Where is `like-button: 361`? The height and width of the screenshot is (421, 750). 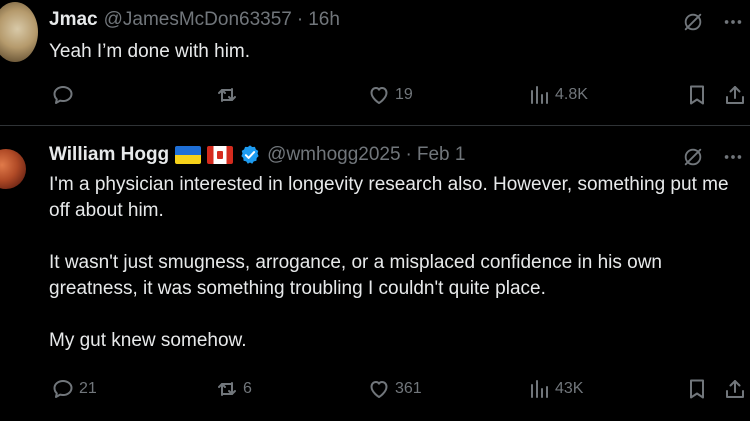 like-button: 361 is located at coordinates (394, 389).